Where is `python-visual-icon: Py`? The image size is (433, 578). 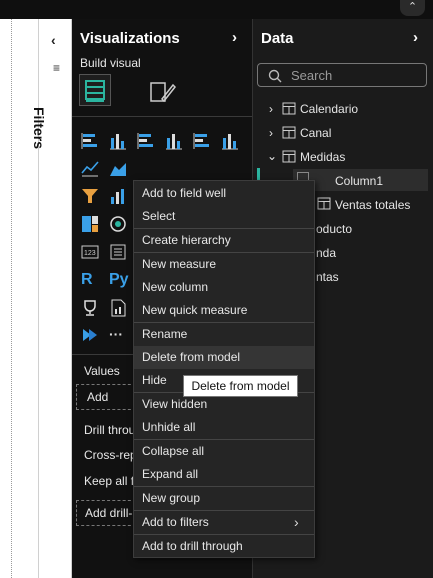 python-visual-icon: Py is located at coordinates (119, 280).